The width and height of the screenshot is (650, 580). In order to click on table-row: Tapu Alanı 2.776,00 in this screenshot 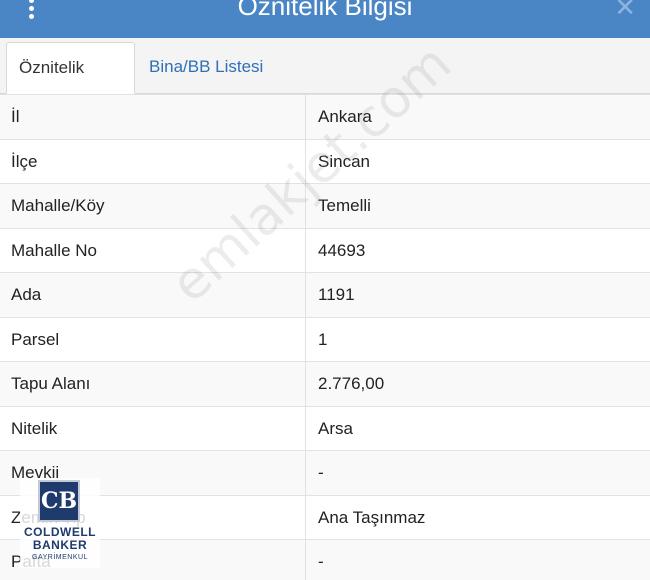, I will do `click(325, 384)`.